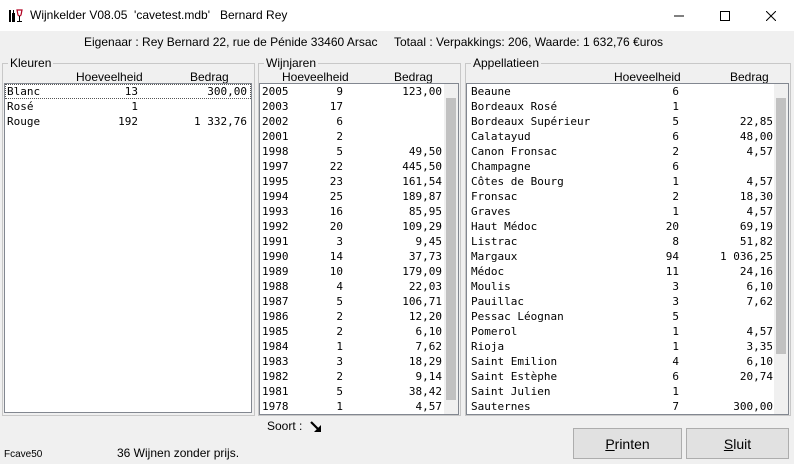 The image size is (794, 464). I want to click on appellaties-amount-cell: 300,00, so click(753, 406).